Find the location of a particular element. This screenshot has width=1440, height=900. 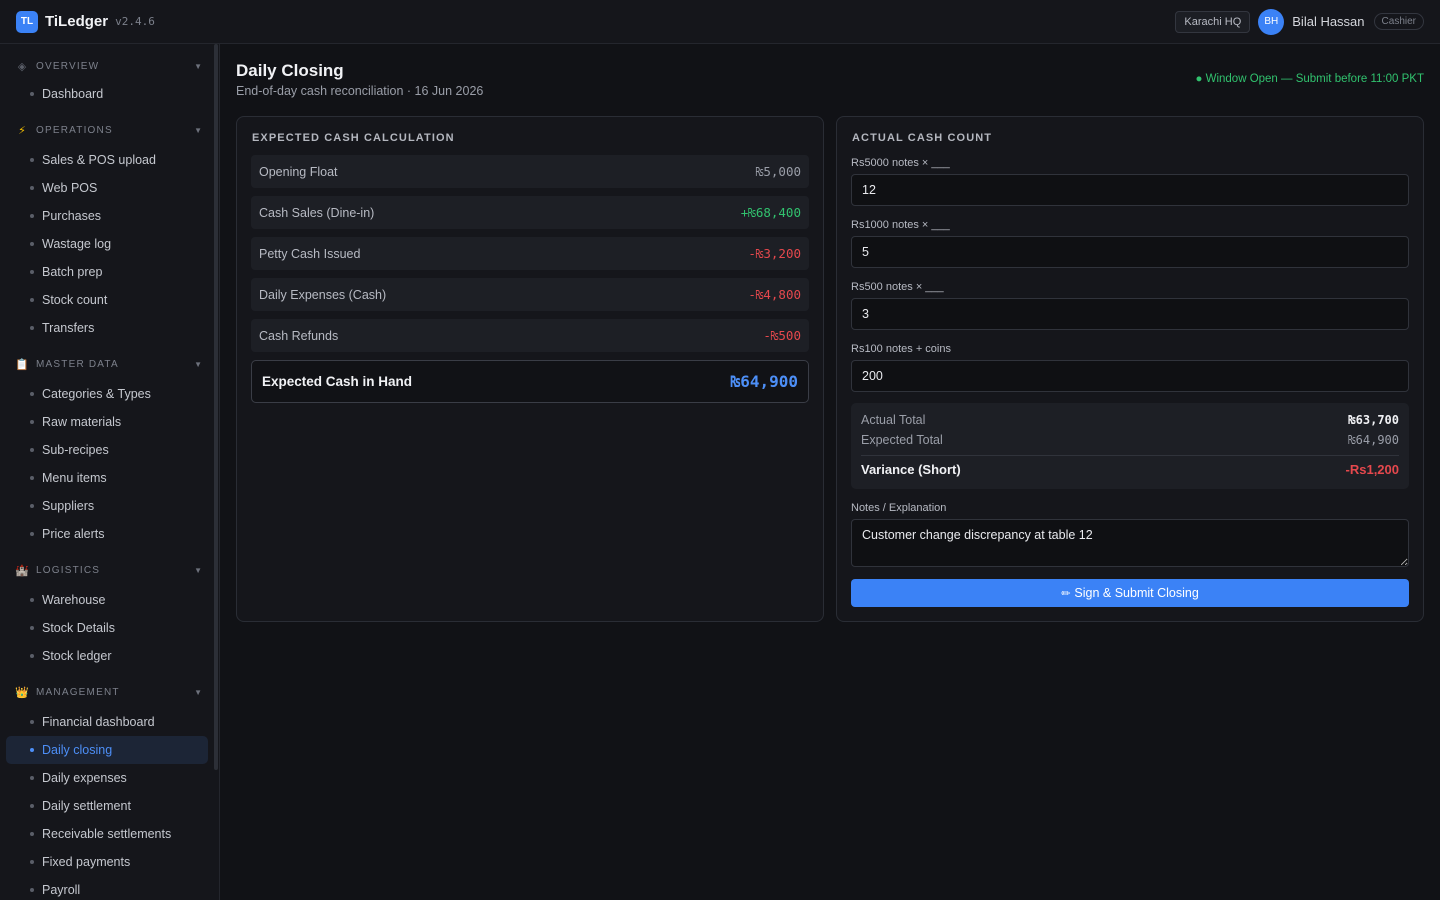

branch-selector: Karachi HQ is located at coordinates (1213, 21).